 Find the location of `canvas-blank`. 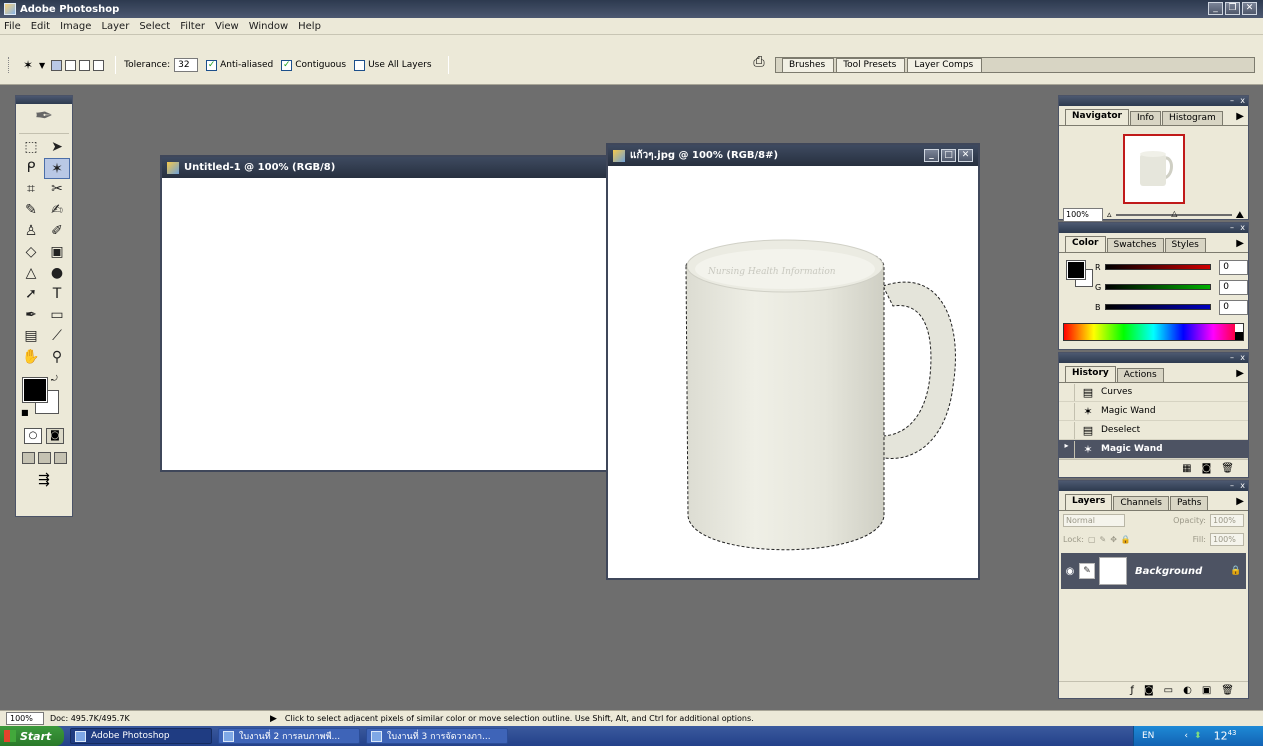

canvas-blank is located at coordinates (386, 323).